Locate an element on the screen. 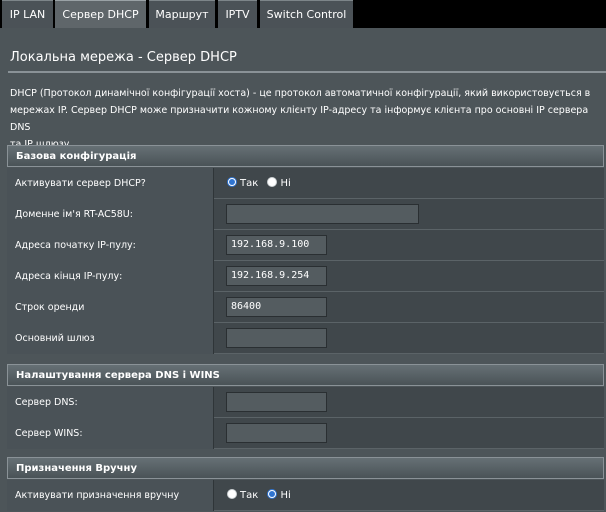 Image resolution: width=606 pixels, height=512 pixels. row-enable-dhcp: Активувати сервер DHCP? Так Ні is located at coordinates (305, 183).